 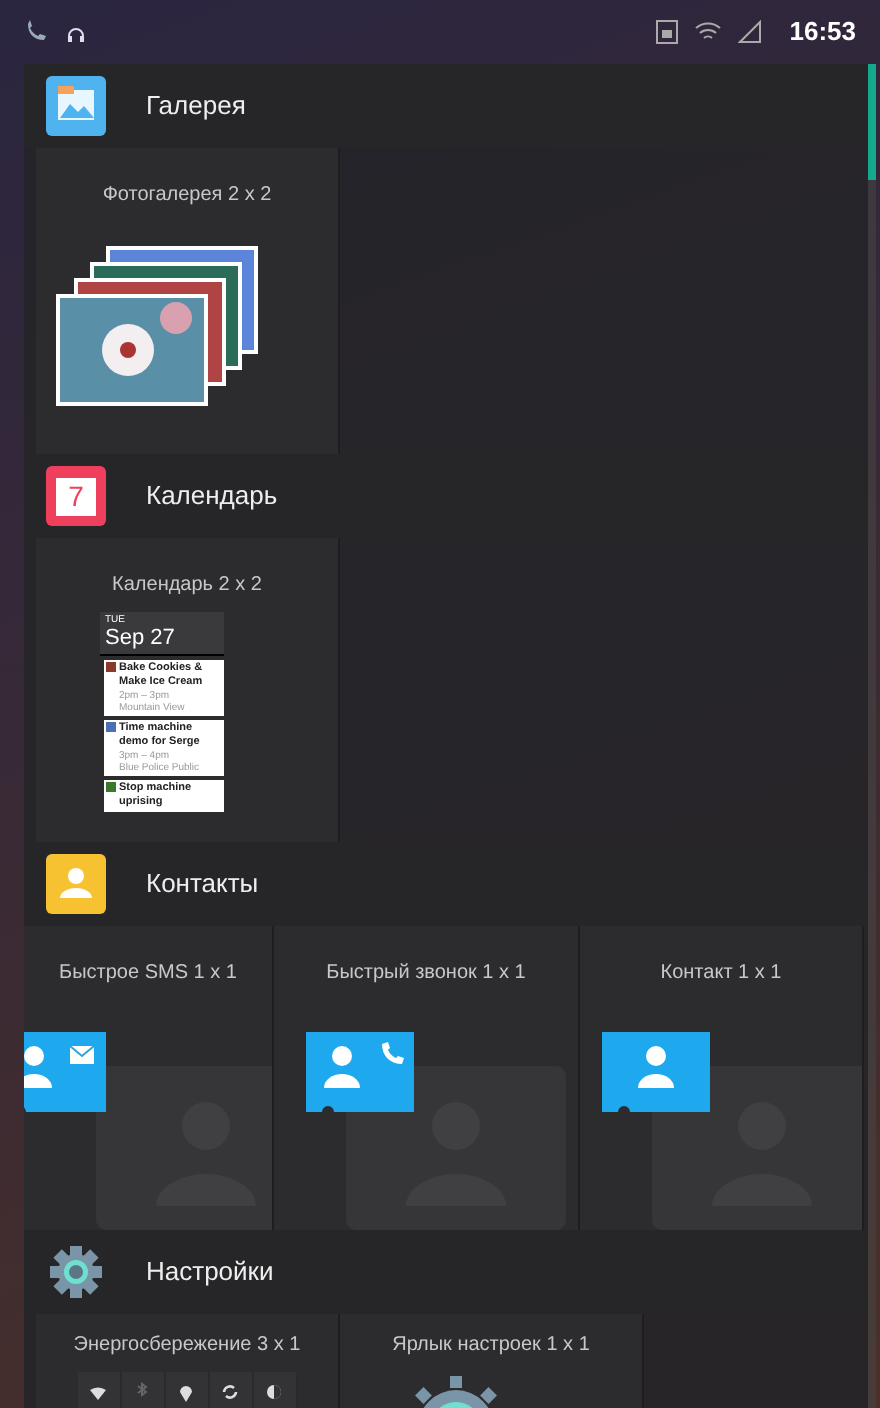 I want to click on brightness-icon, so click(x=274, y=1392).